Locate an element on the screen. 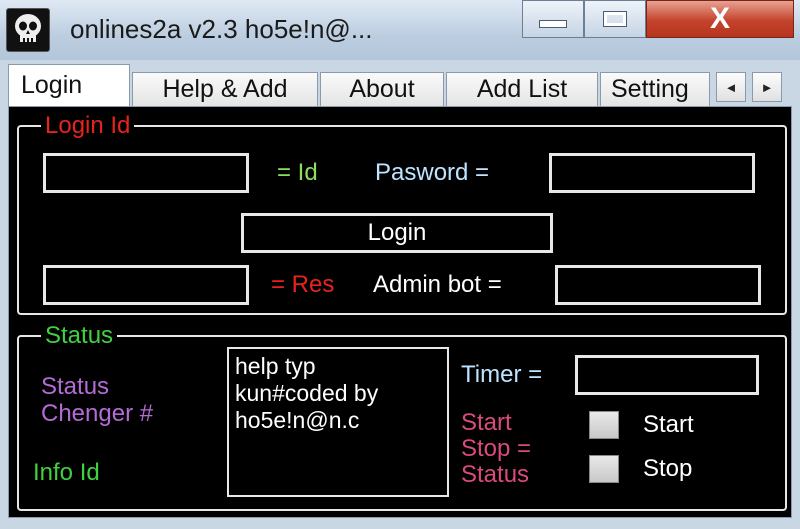  close-icon: X is located at coordinates (719, 18).